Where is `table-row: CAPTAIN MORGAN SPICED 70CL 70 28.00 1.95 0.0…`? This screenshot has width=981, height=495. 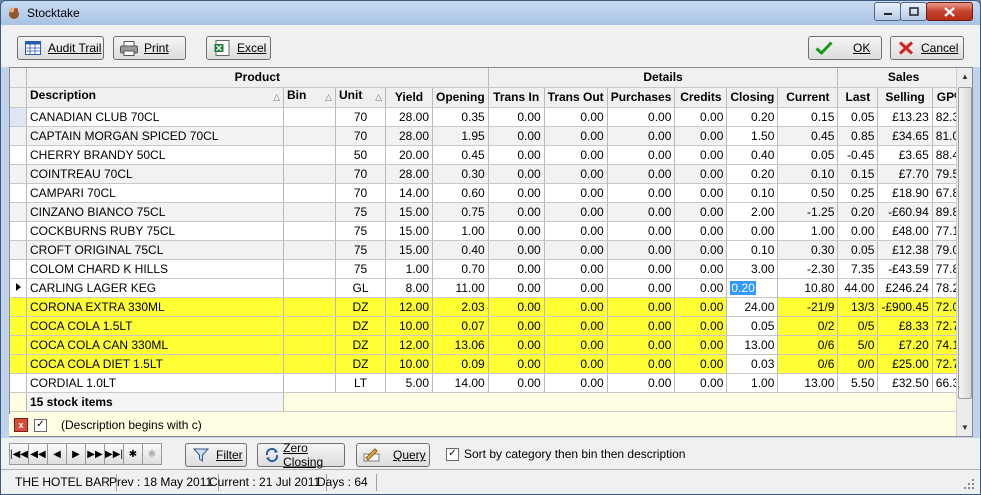 table-row: CAPTAIN MORGAN SPICED 70CL 70 28.00 1.95 0.0… is located at coordinates (490, 136).